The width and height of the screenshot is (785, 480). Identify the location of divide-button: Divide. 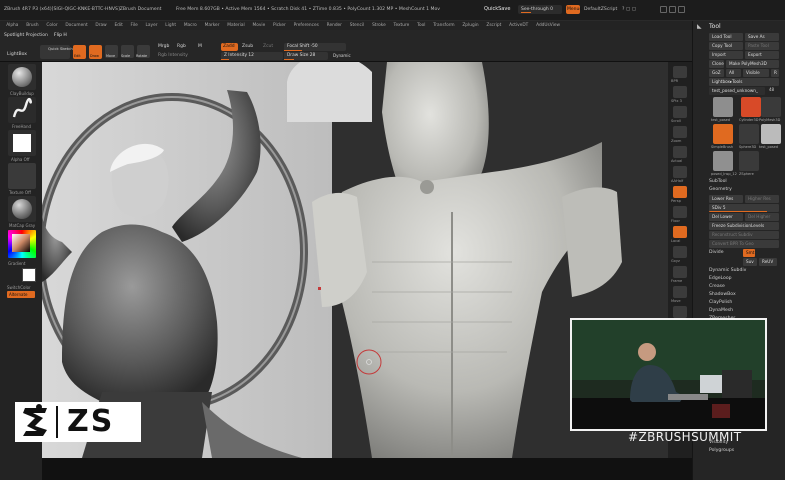
(716, 252).